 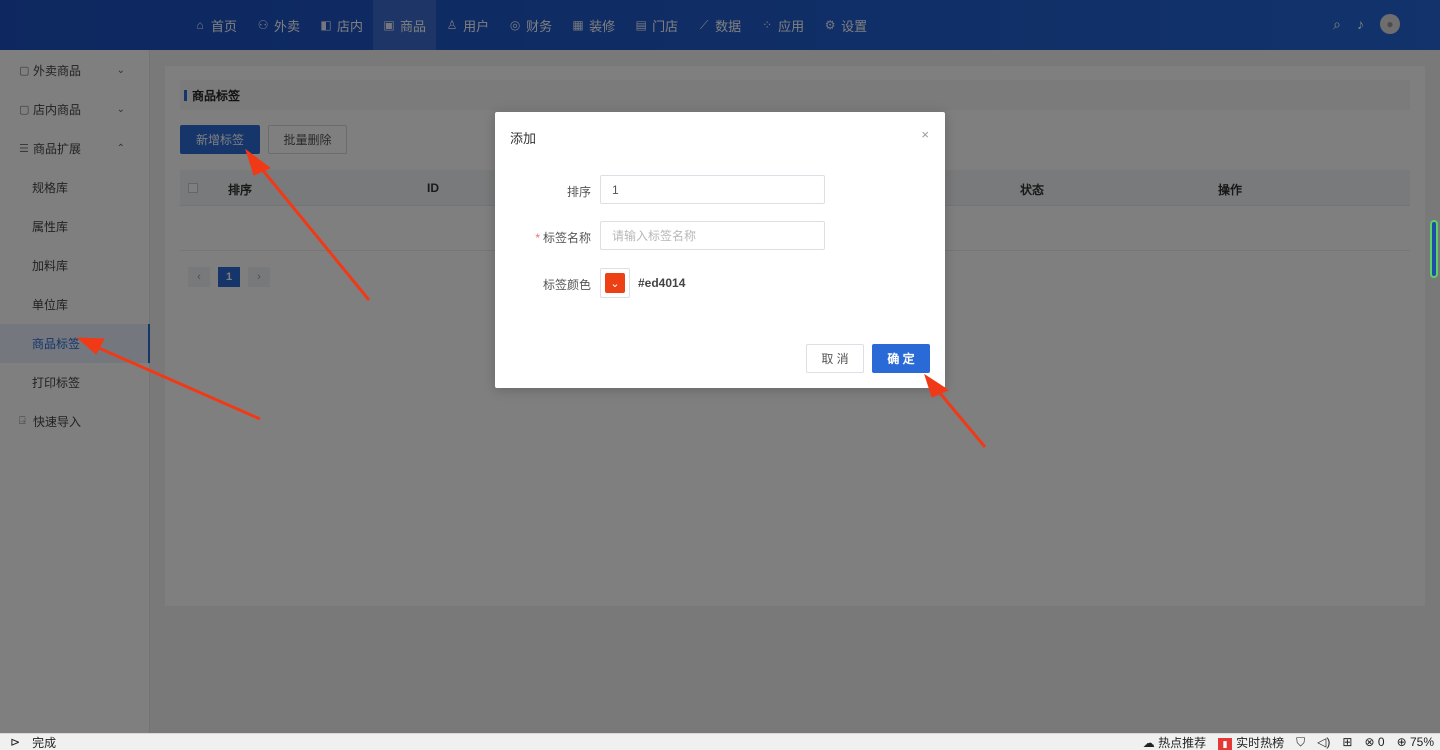 I want to click on hot-recommend-label: 热点推荐, so click(x=1182, y=742).